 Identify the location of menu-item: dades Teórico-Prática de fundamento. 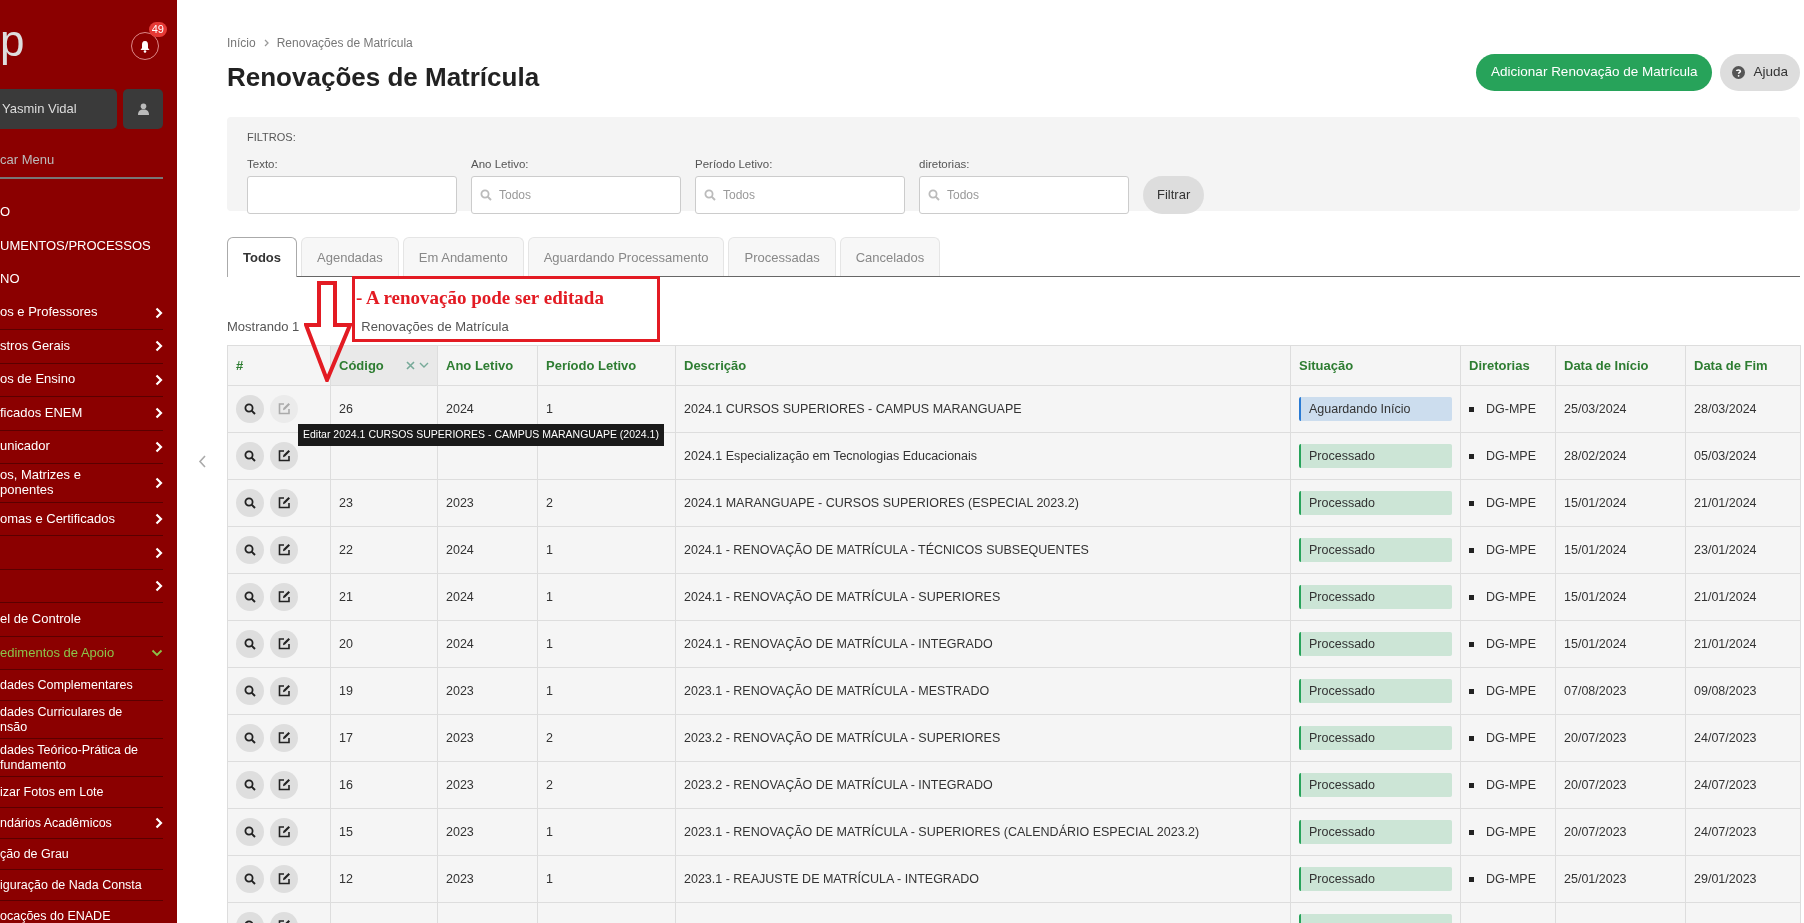
(81, 758).